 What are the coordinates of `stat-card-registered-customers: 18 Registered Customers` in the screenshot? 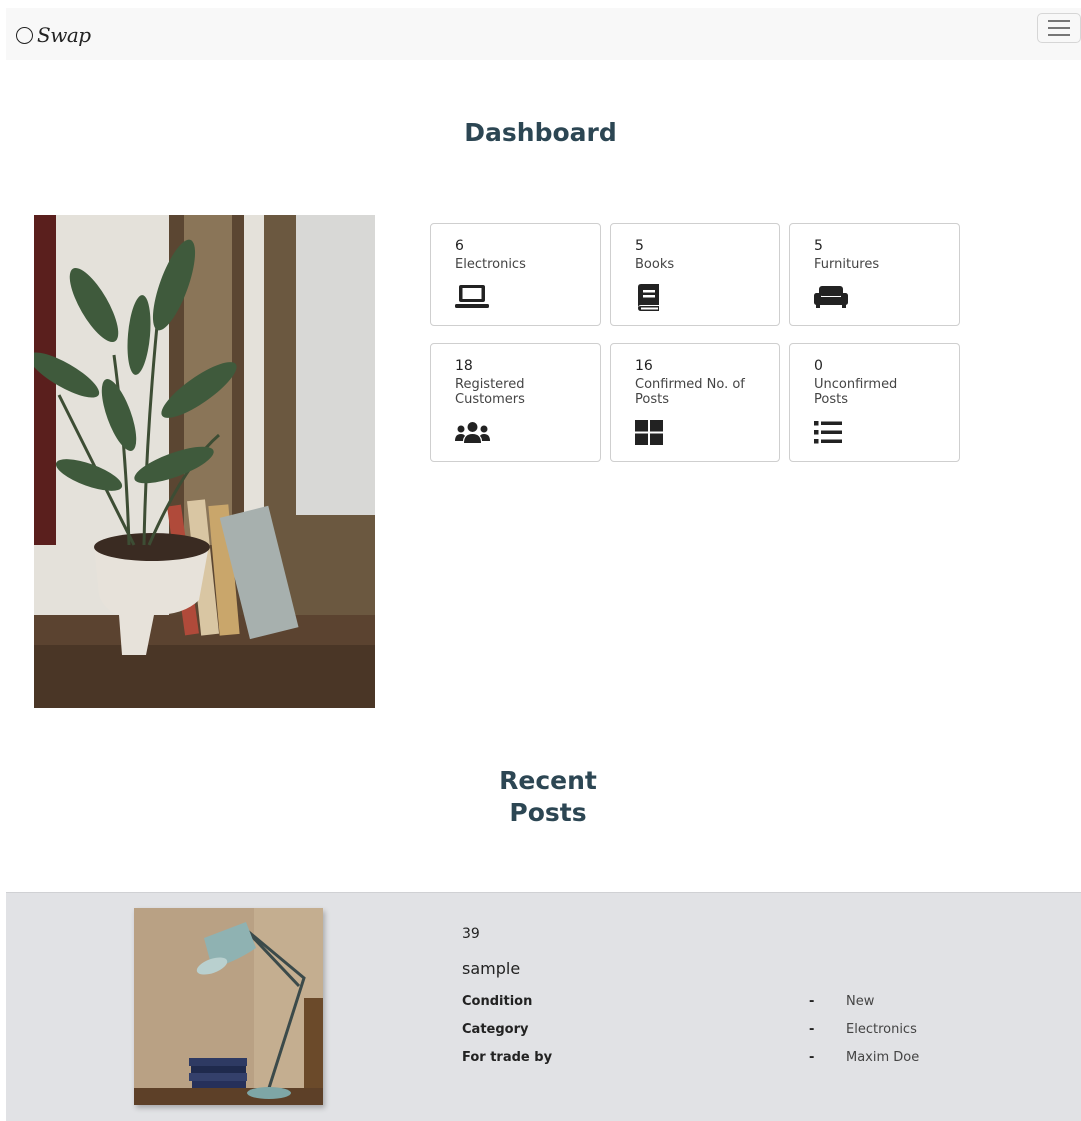 It's located at (515, 402).